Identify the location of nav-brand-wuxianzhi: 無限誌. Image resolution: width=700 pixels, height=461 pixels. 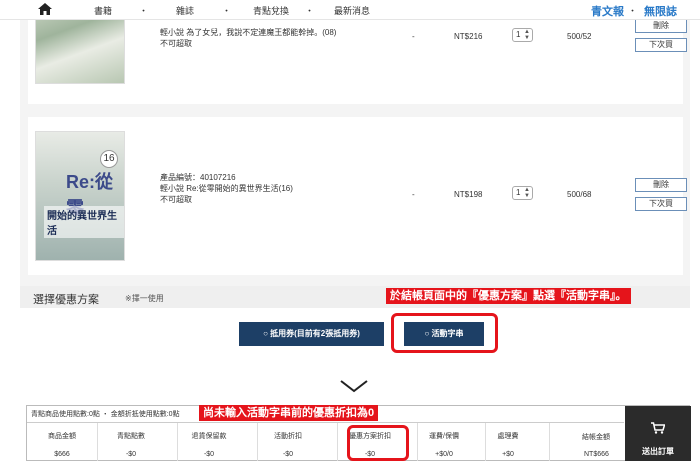
(660, 11).